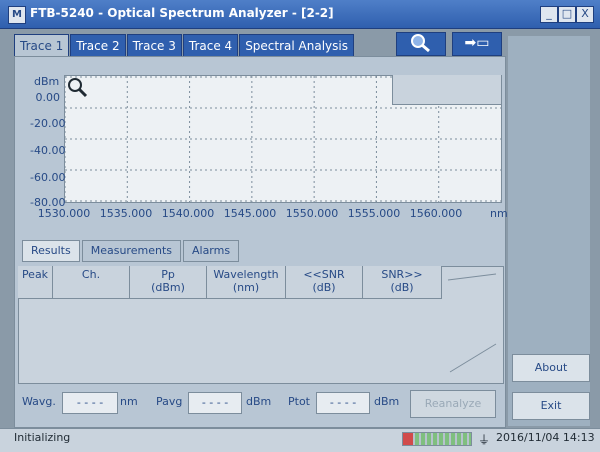 Image resolution: width=600 pixels, height=452 pixels. Describe the element at coordinates (154, 45) in the screenshot. I see `tab-trace-3: Trace 3` at that location.